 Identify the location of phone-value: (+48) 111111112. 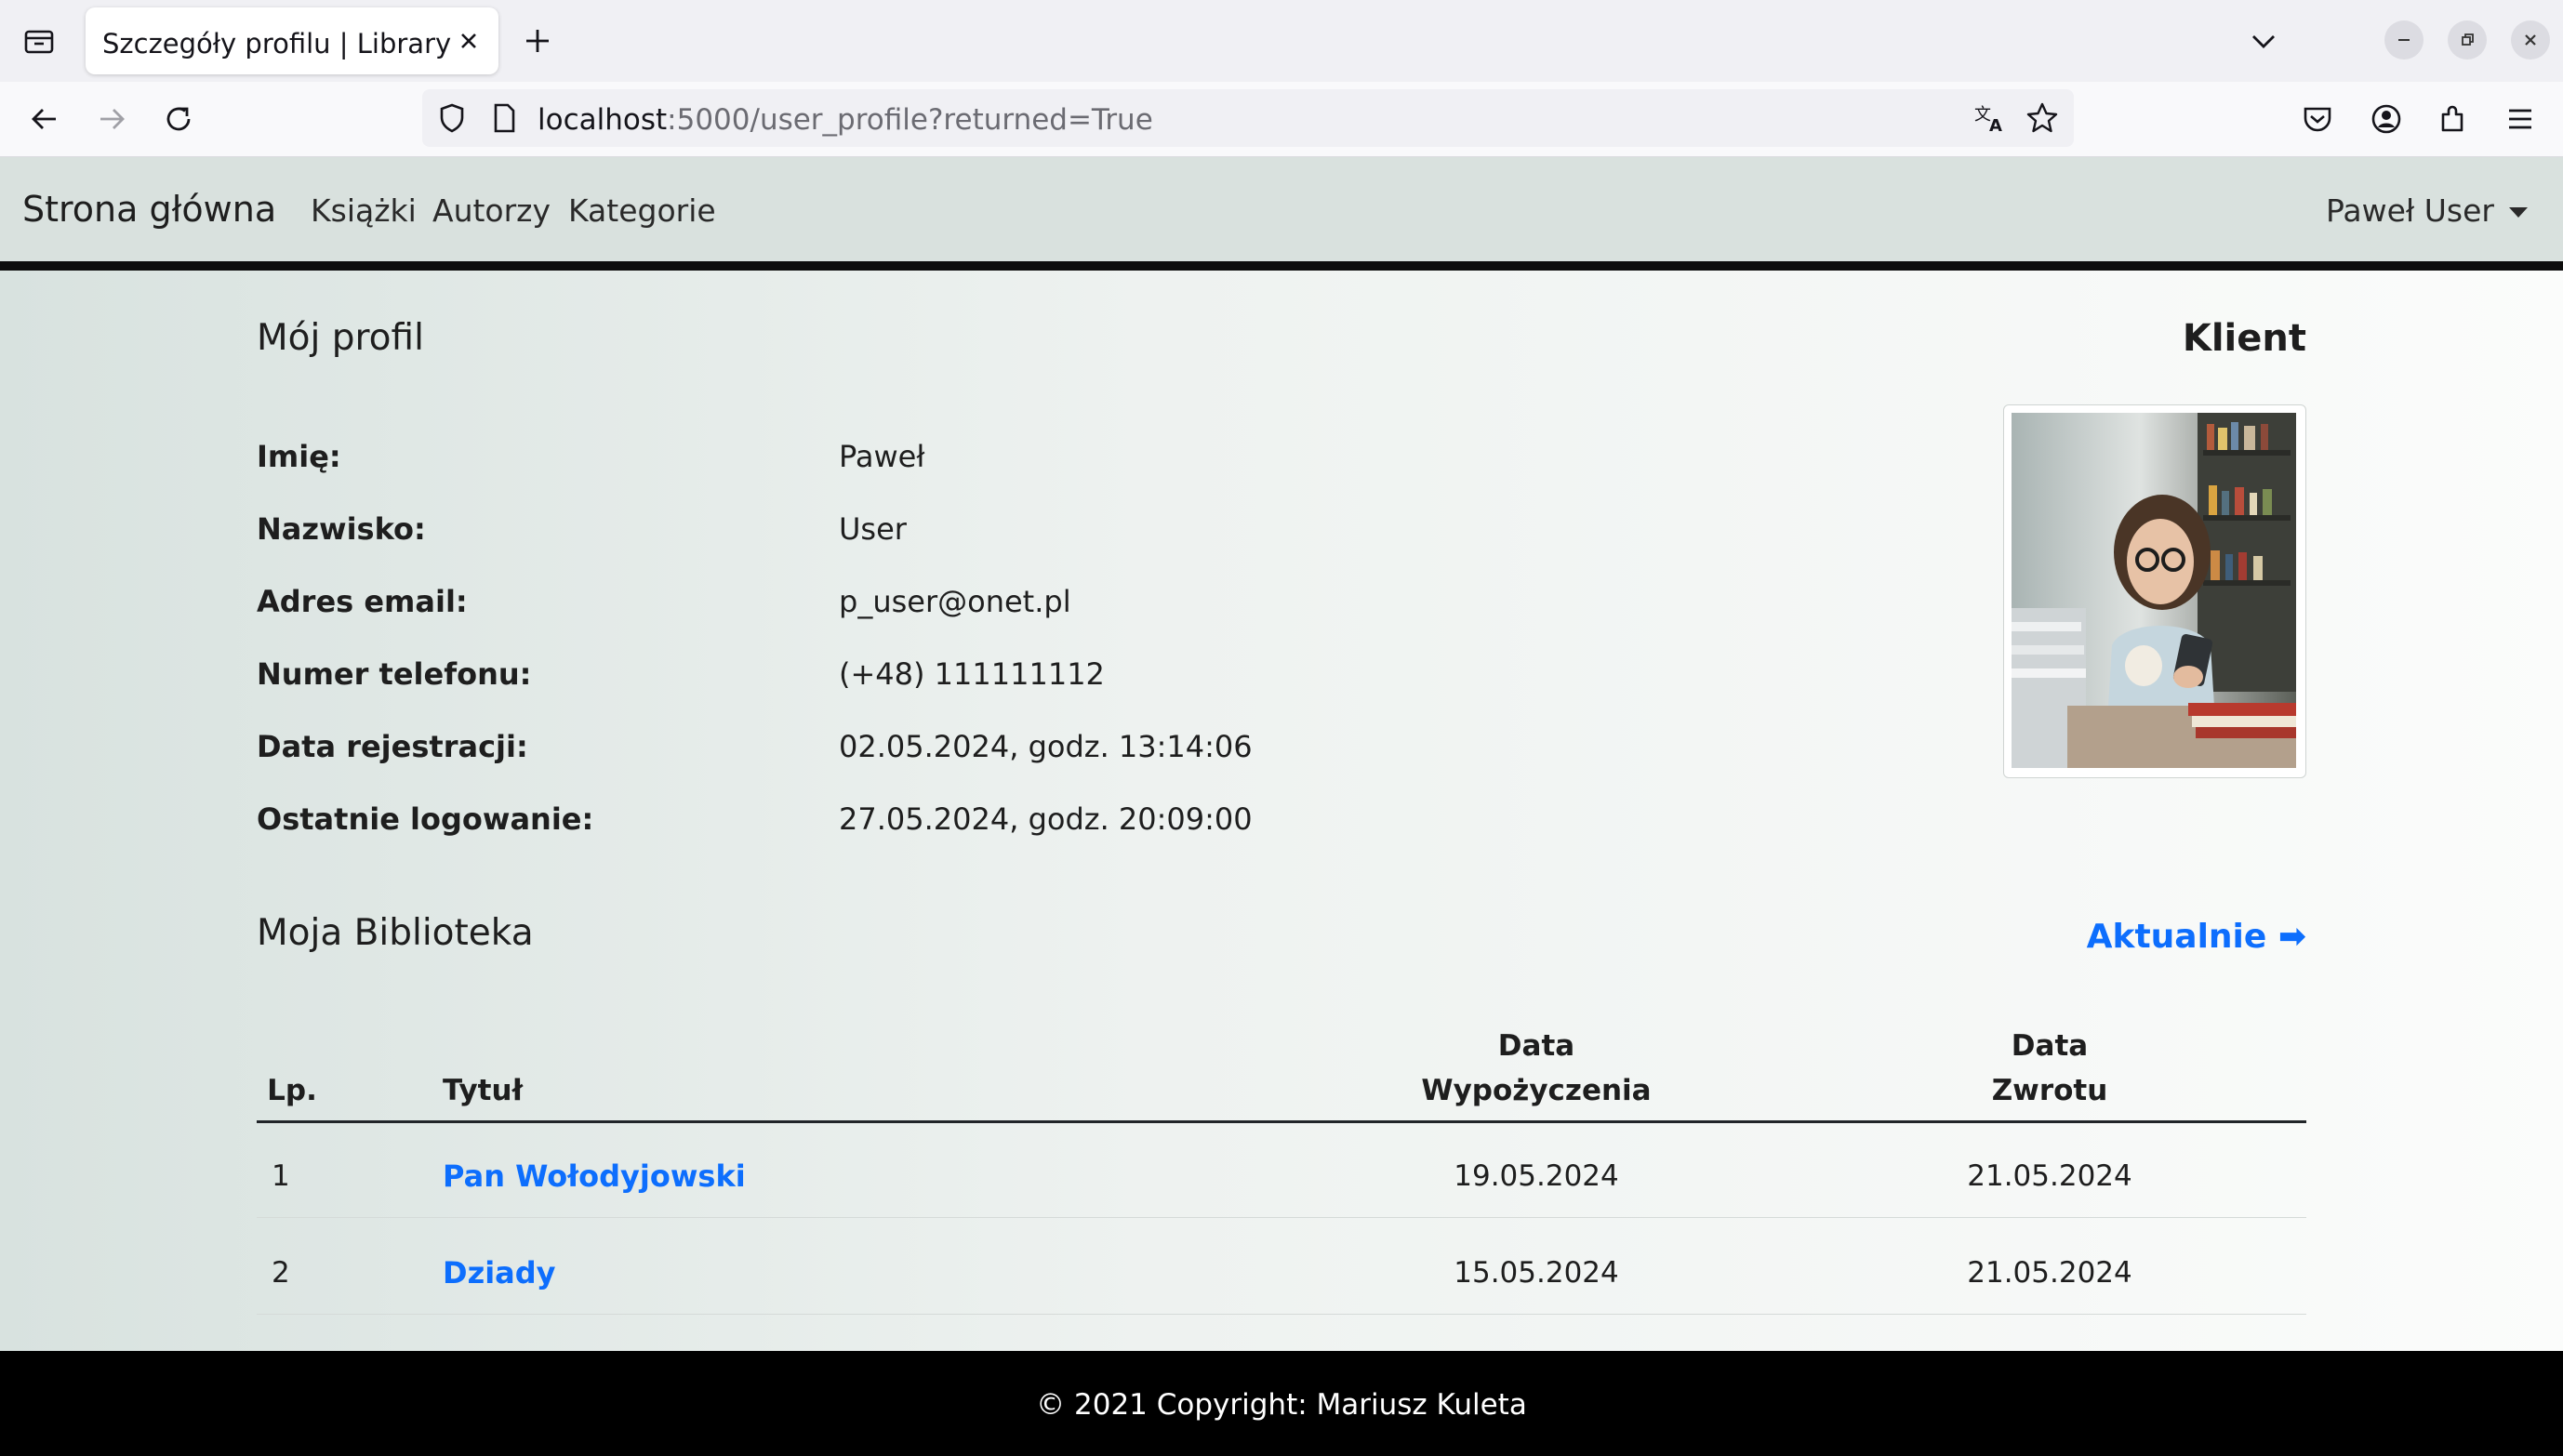
(972, 674).